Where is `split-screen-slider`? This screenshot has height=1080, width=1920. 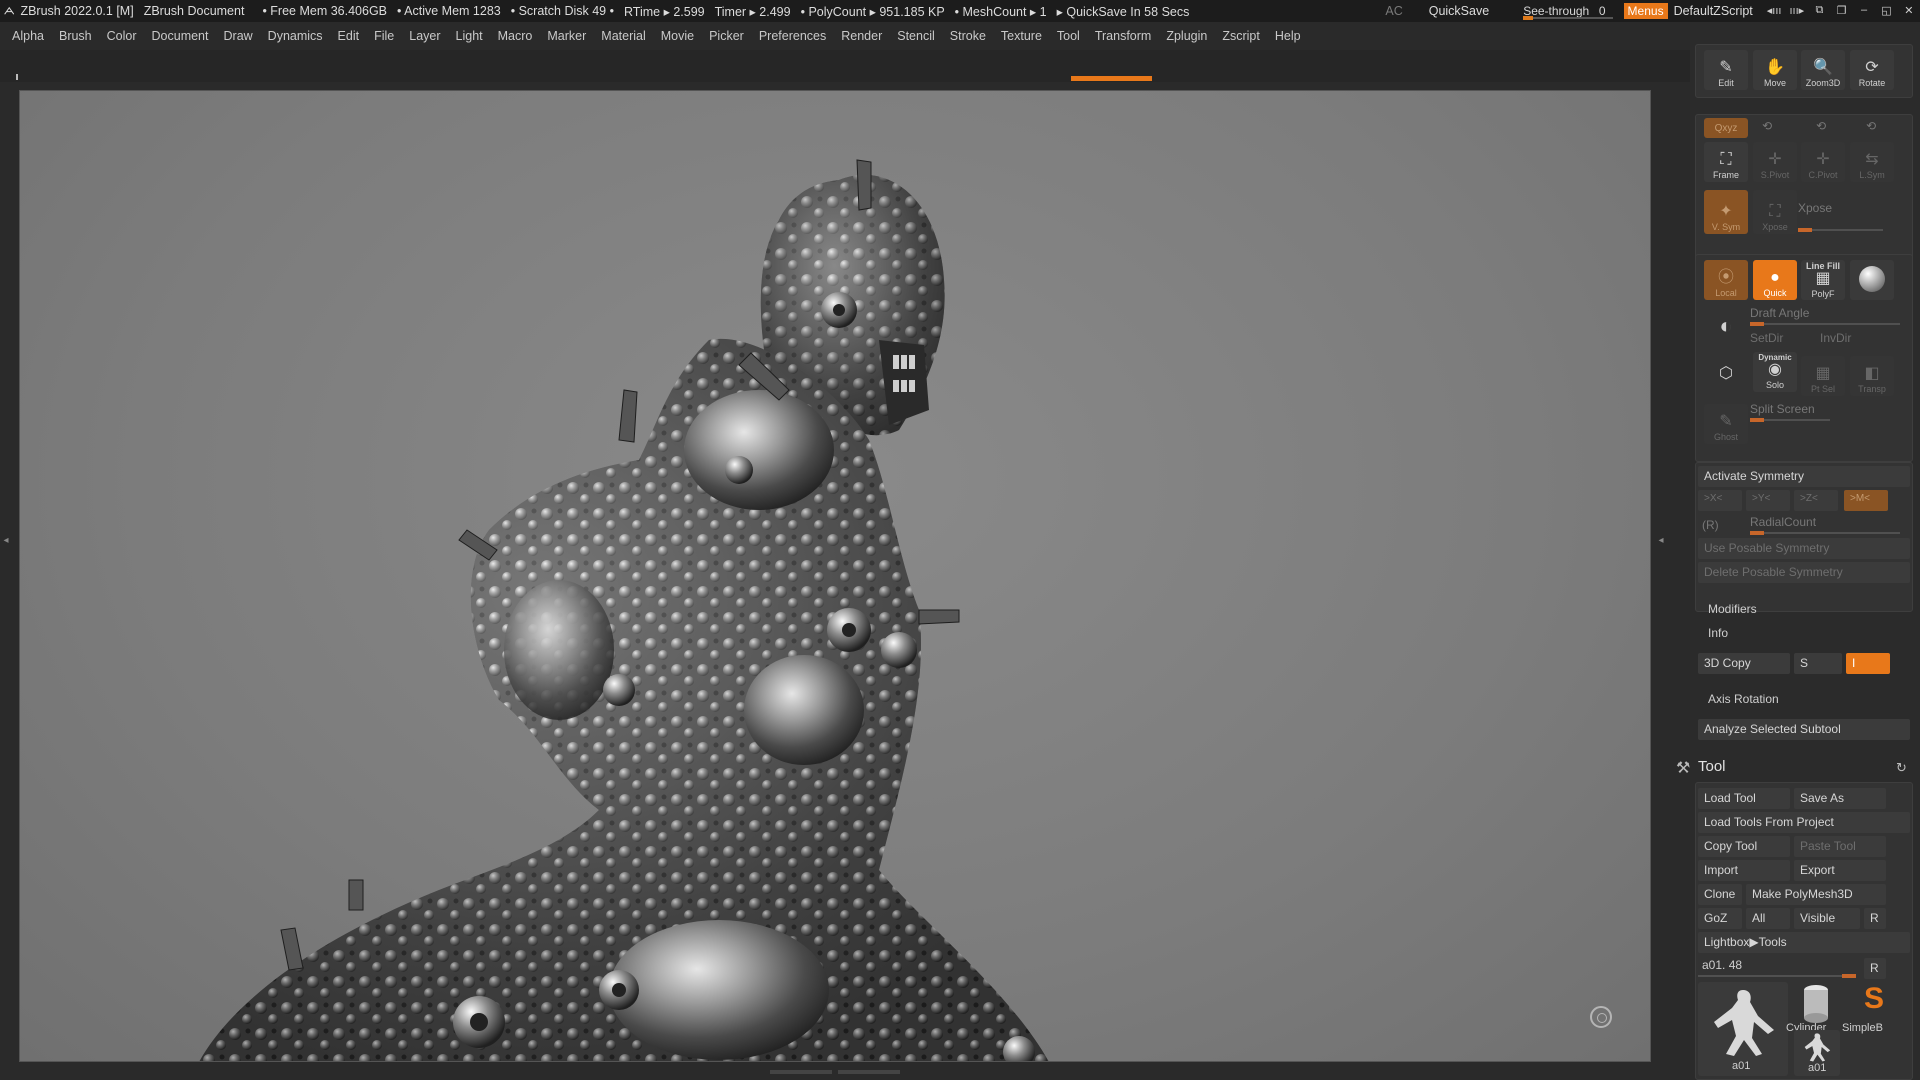
split-screen-slider is located at coordinates (1790, 420).